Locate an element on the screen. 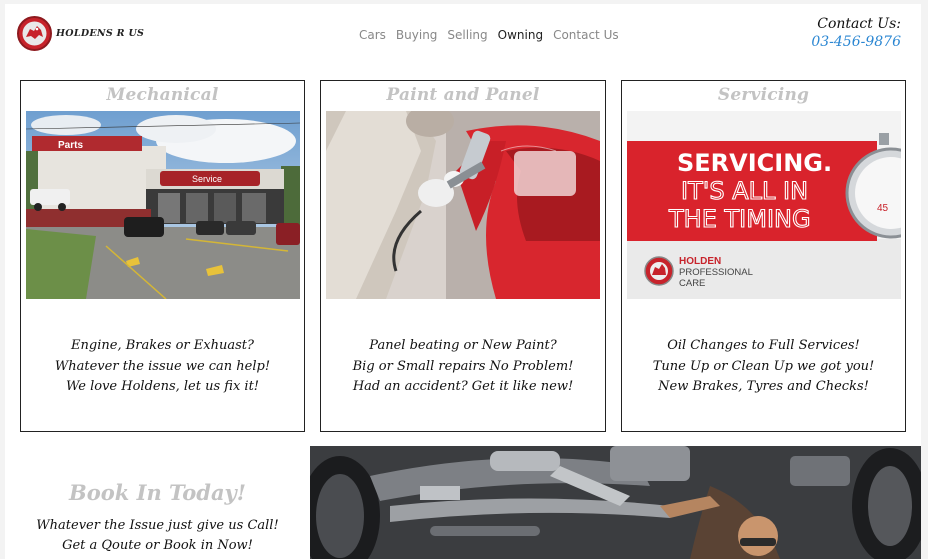 The width and height of the screenshot is (928, 559). card-line: Oil Changes to Full Services! is located at coordinates (763, 345).